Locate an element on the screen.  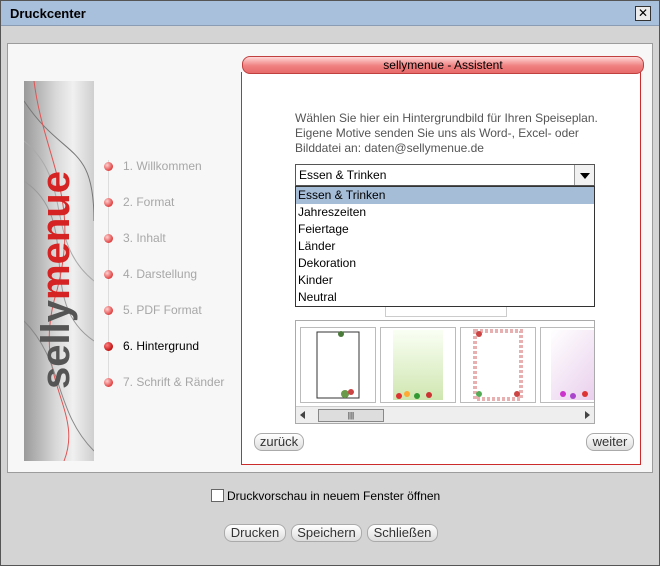
hidden-control-outline is located at coordinates (446, 311).